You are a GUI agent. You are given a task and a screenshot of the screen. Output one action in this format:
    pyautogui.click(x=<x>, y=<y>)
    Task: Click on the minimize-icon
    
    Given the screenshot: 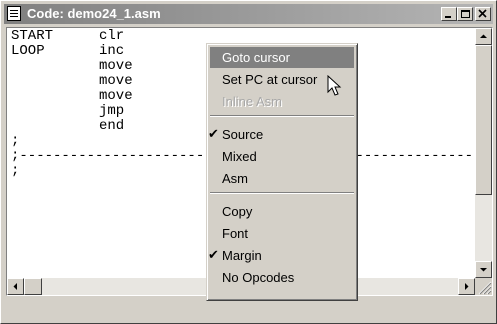 What is the action you would take?
    pyautogui.click(x=448, y=17)
    